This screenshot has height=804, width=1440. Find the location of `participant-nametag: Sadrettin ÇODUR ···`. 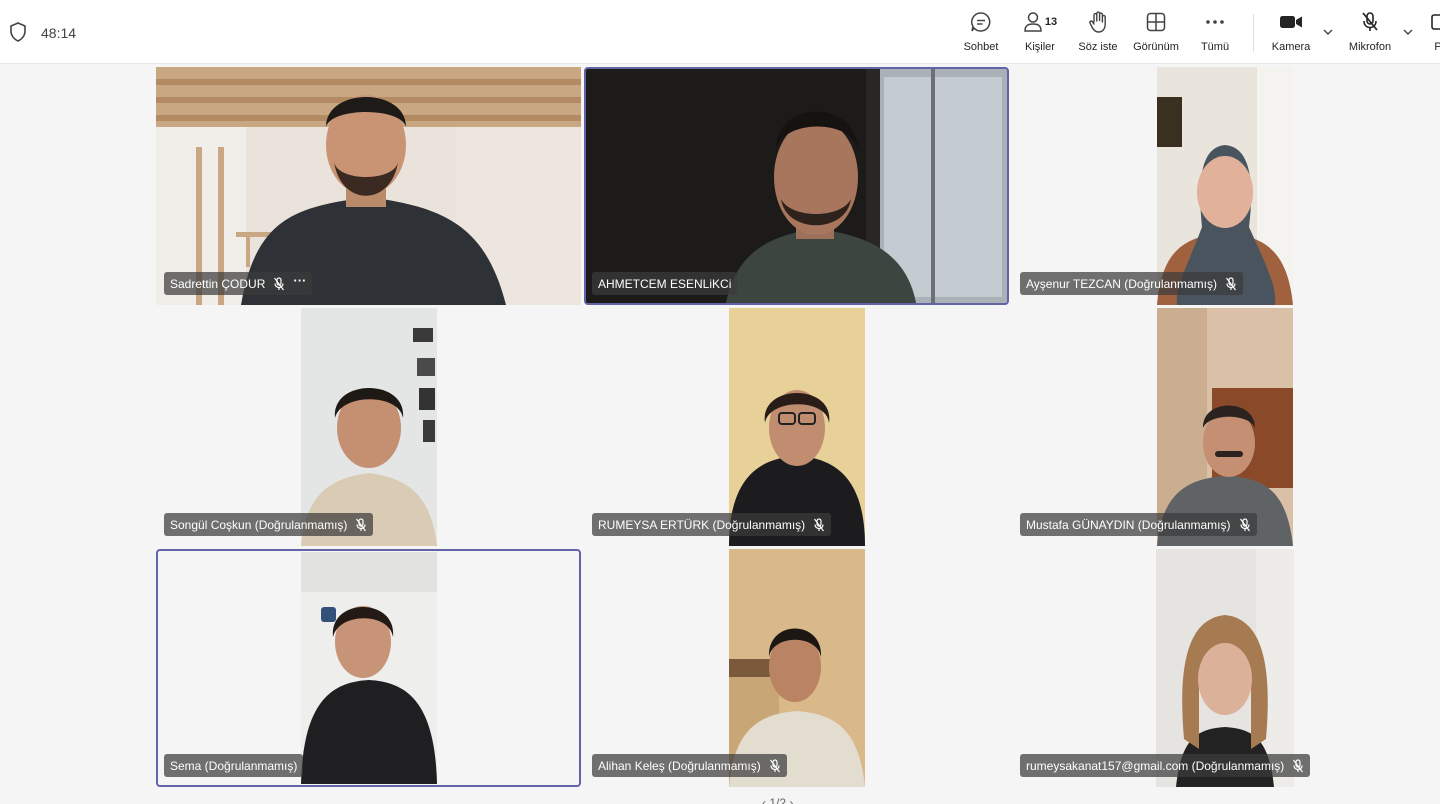

participant-nametag: Sadrettin ÇODUR ··· is located at coordinates (238, 283).